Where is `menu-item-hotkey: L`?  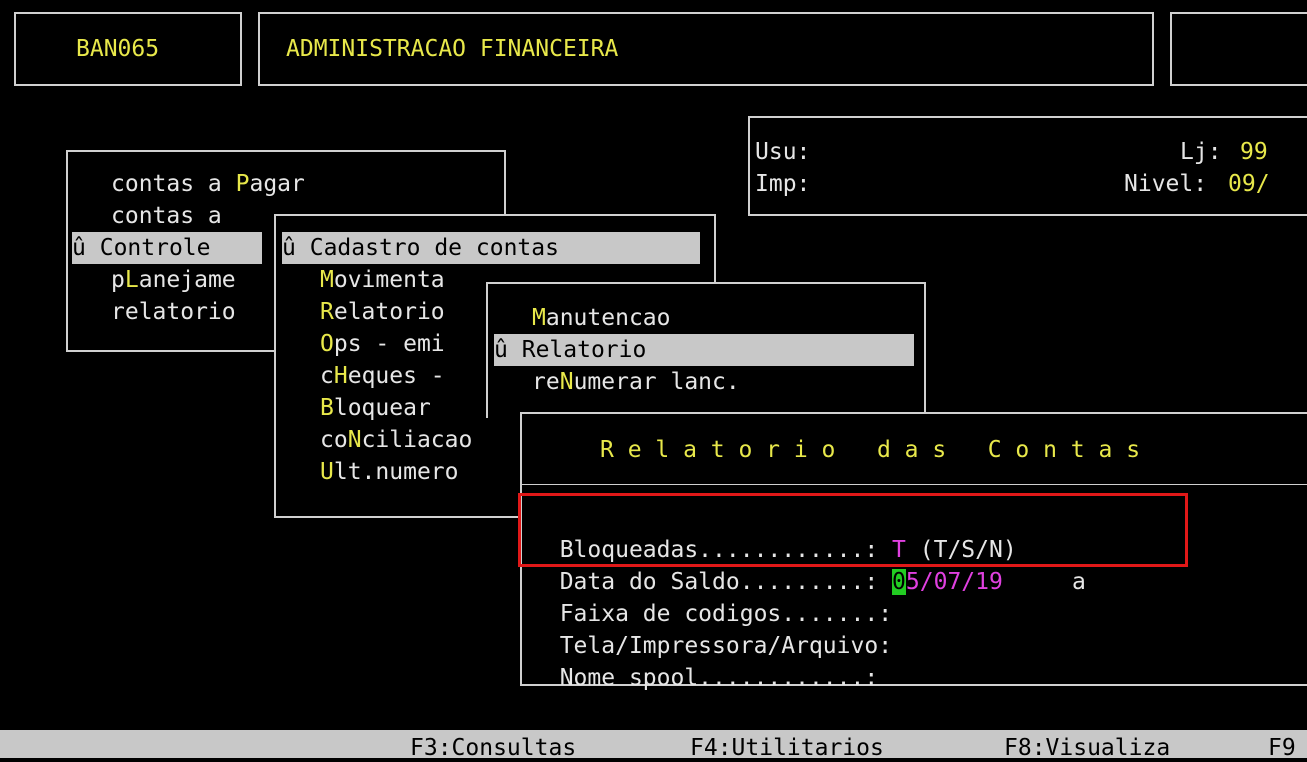 menu-item-hotkey: L is located at coordinates (131, 280).